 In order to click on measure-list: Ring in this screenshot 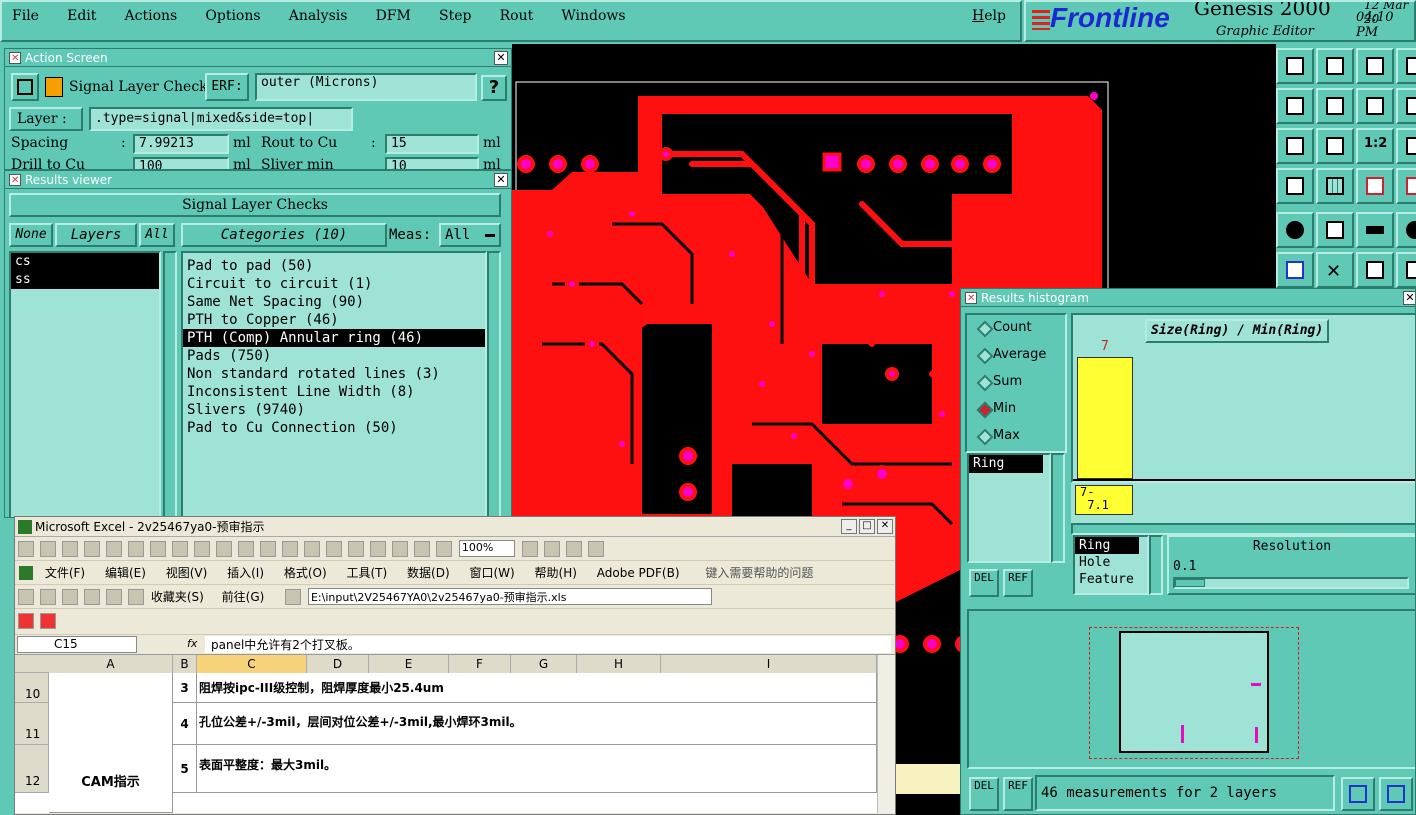, I will do `click(1009, 508)`.